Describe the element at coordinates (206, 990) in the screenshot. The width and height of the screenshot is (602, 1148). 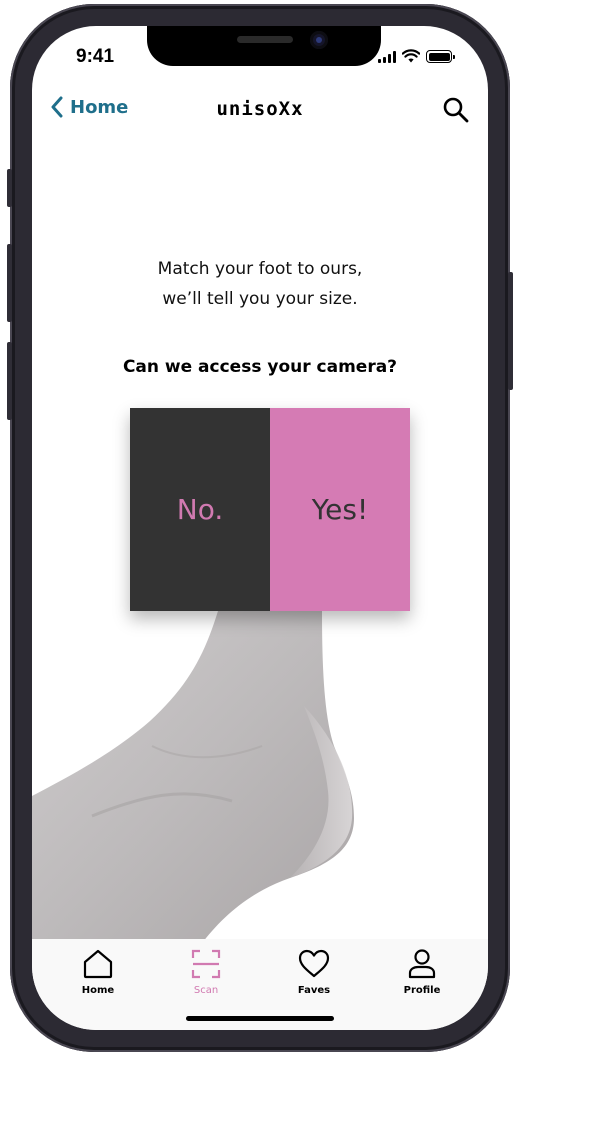
I see `tab-scan-label: Scan` at that location.